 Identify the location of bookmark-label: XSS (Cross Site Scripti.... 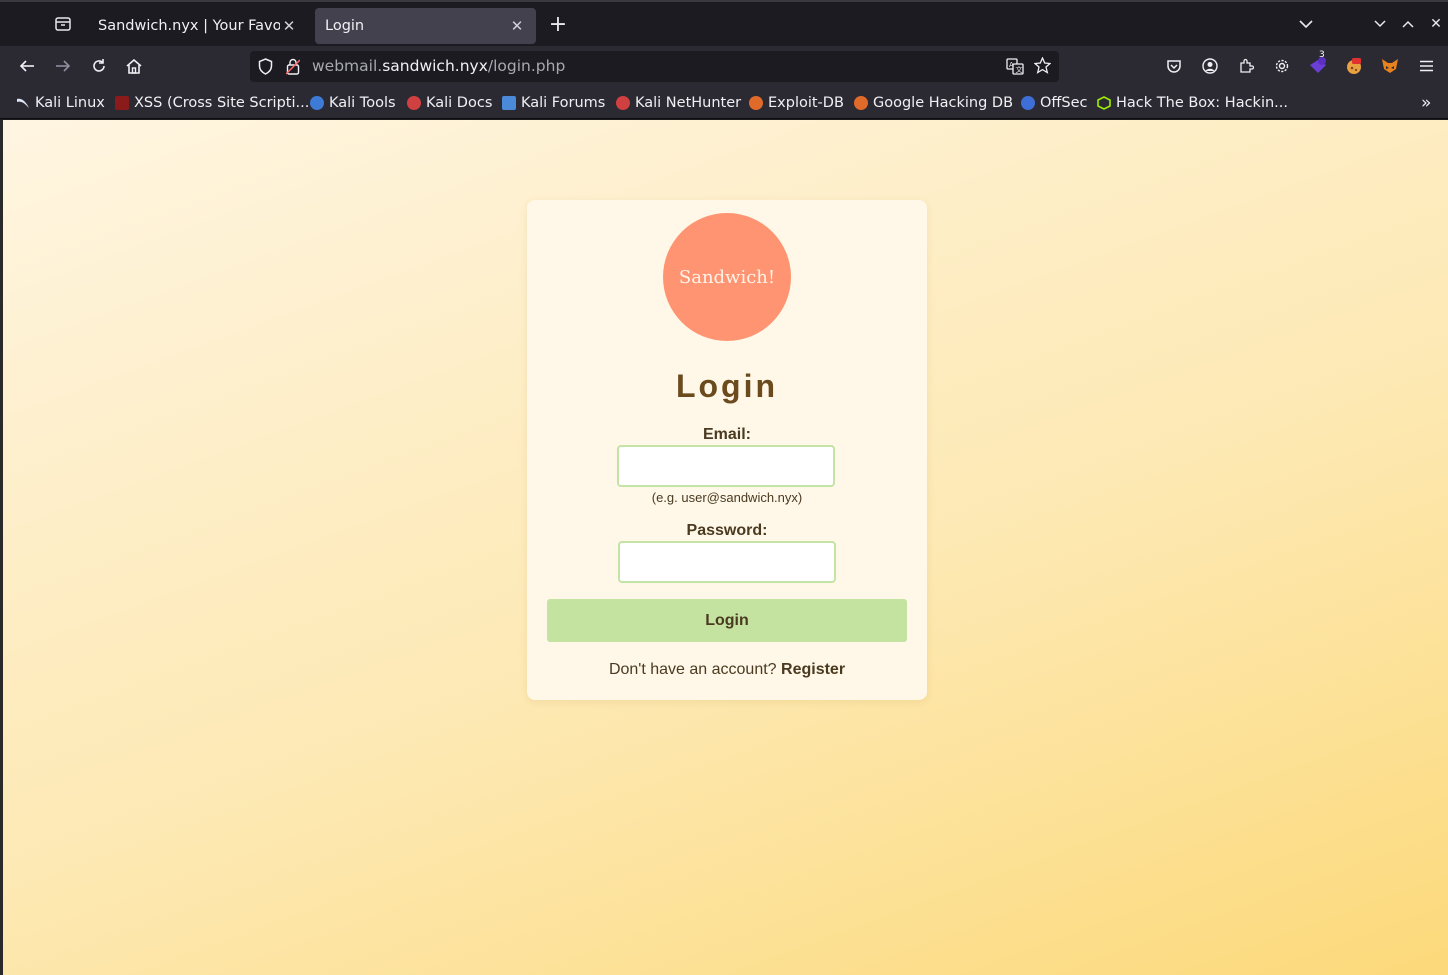
(222, 103).